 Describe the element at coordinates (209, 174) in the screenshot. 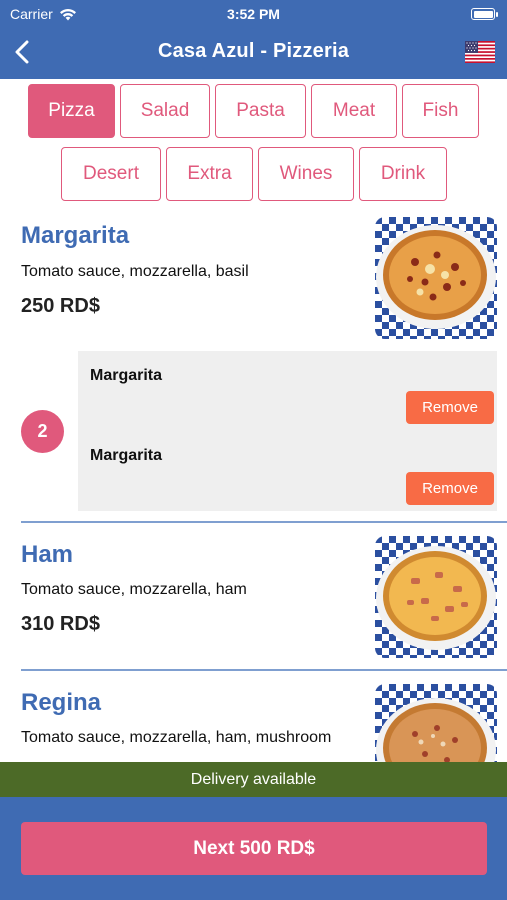

I see `category-extra-button: Extra` at that location.